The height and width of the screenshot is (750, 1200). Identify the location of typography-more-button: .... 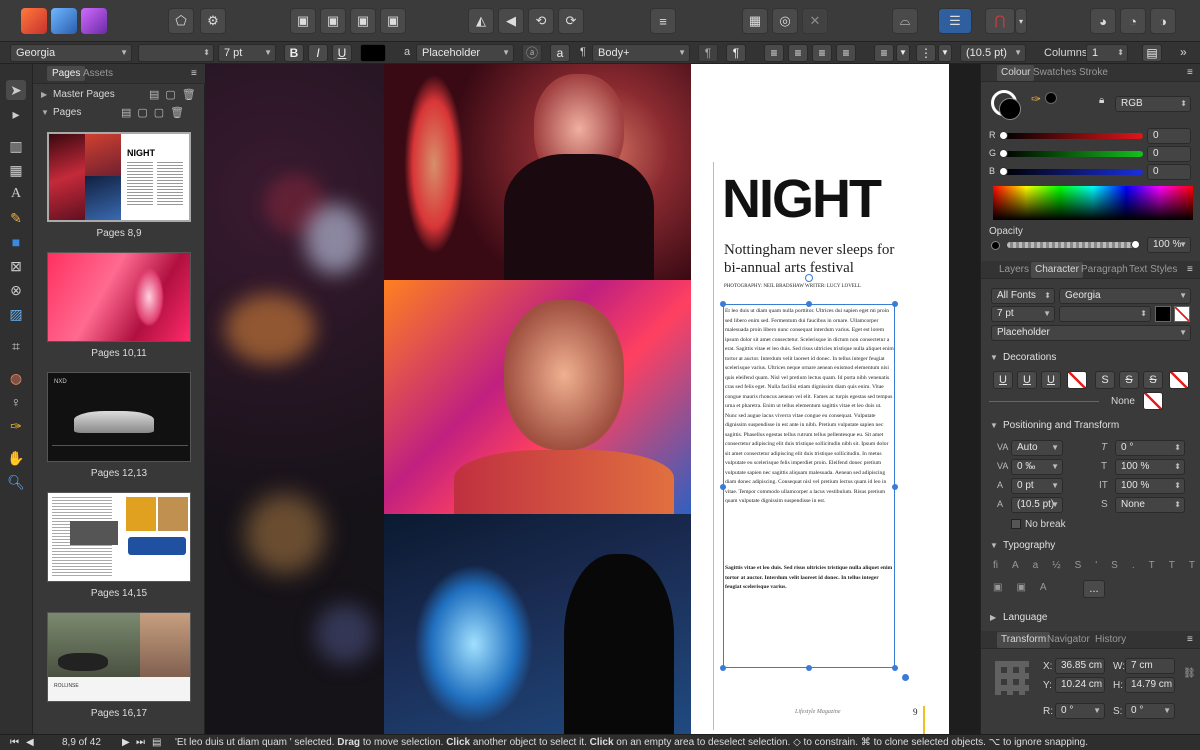
(1094, 589).